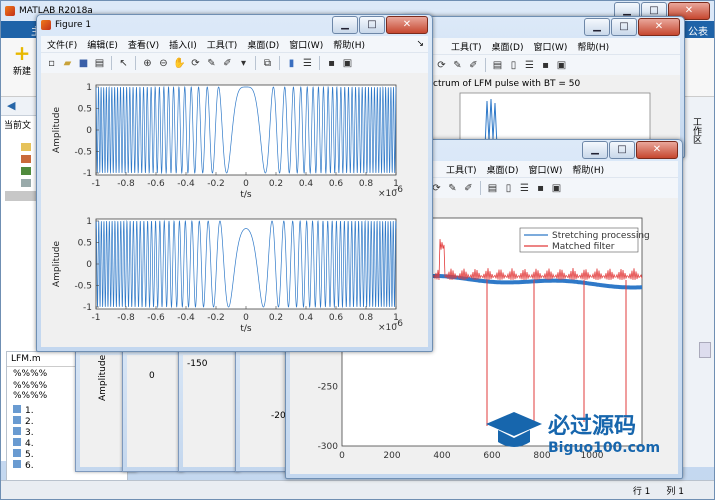 The height and width of the screenshot is (500, 715). Describe the element at coordinates (83, 63) in the screenshot. I see `save-icon: ■` at that location.